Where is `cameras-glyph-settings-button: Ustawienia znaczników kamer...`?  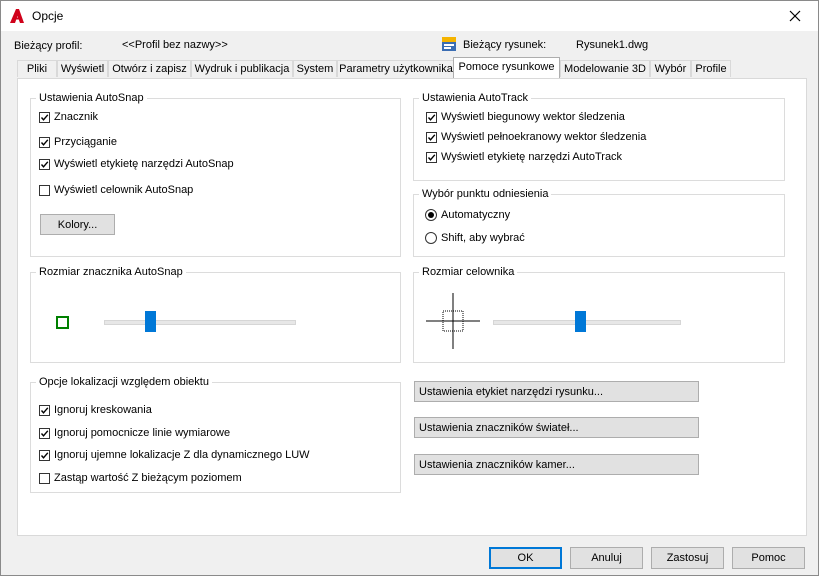 cameras-glyph-settings-button: Ustawienia znaczników kamer... is located at coordinates (556, 464).